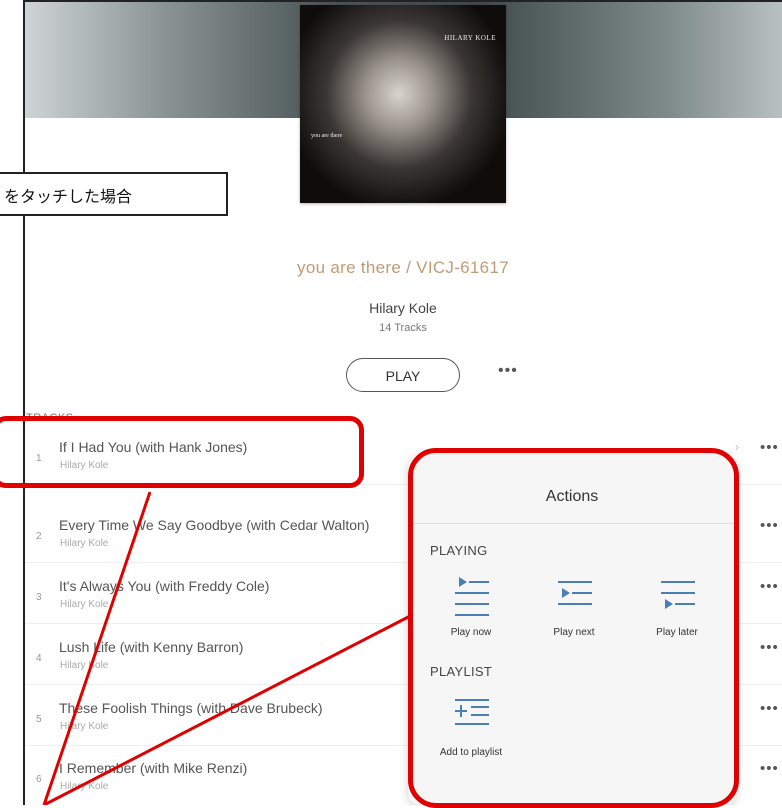  Describe the element at coordinates (403, 267) in the screenshot. I see `album-title: you are there / VICJ-61617` at that location.